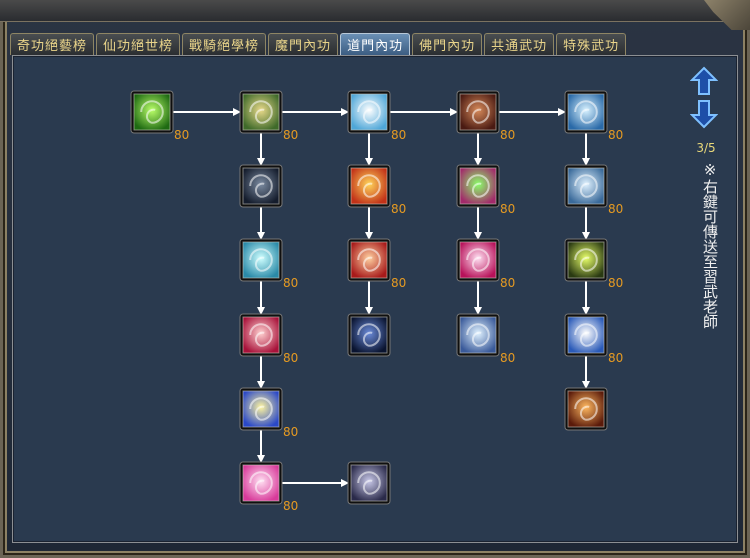  Describe the element at coordinates (478, 112) in the screenshot. I see `warrior-body-icon` at that location.